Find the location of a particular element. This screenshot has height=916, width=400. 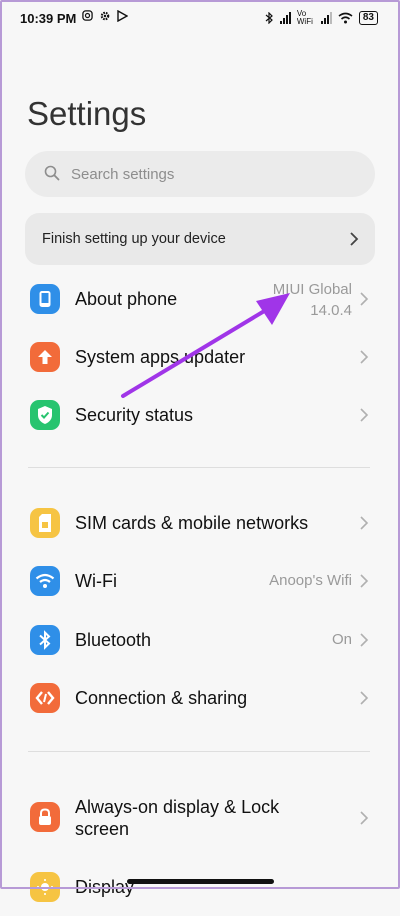

settings-item-bluetooth: Bluetooth On is located at coordinates (200, 640).